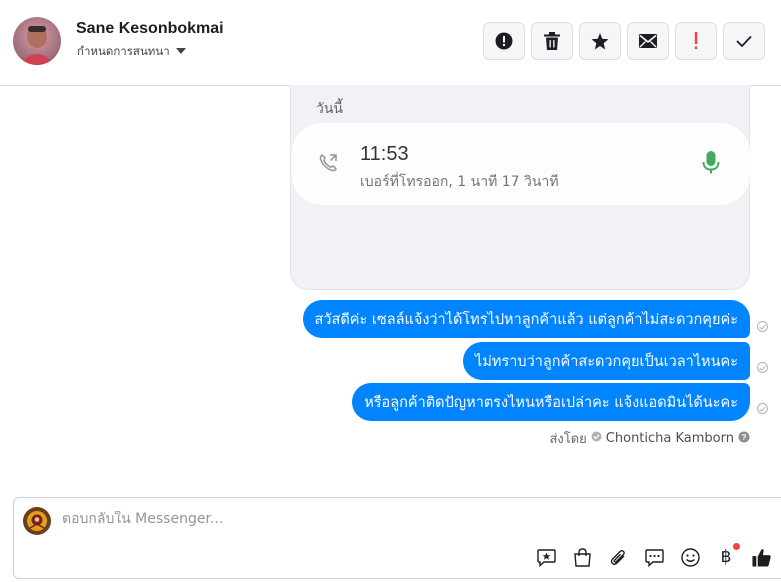 The height and width of the screenshot is (582, 781). I want to click on payment-icon: ฿, so click(728, 555).